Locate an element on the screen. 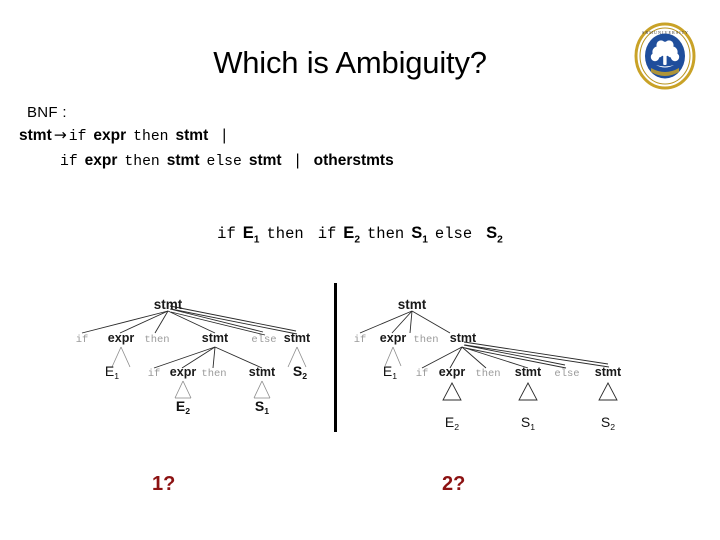 The height and width of the screenshot is (540, 720). bnf-terminal-if-2: if is located at coordinates (69, 162).